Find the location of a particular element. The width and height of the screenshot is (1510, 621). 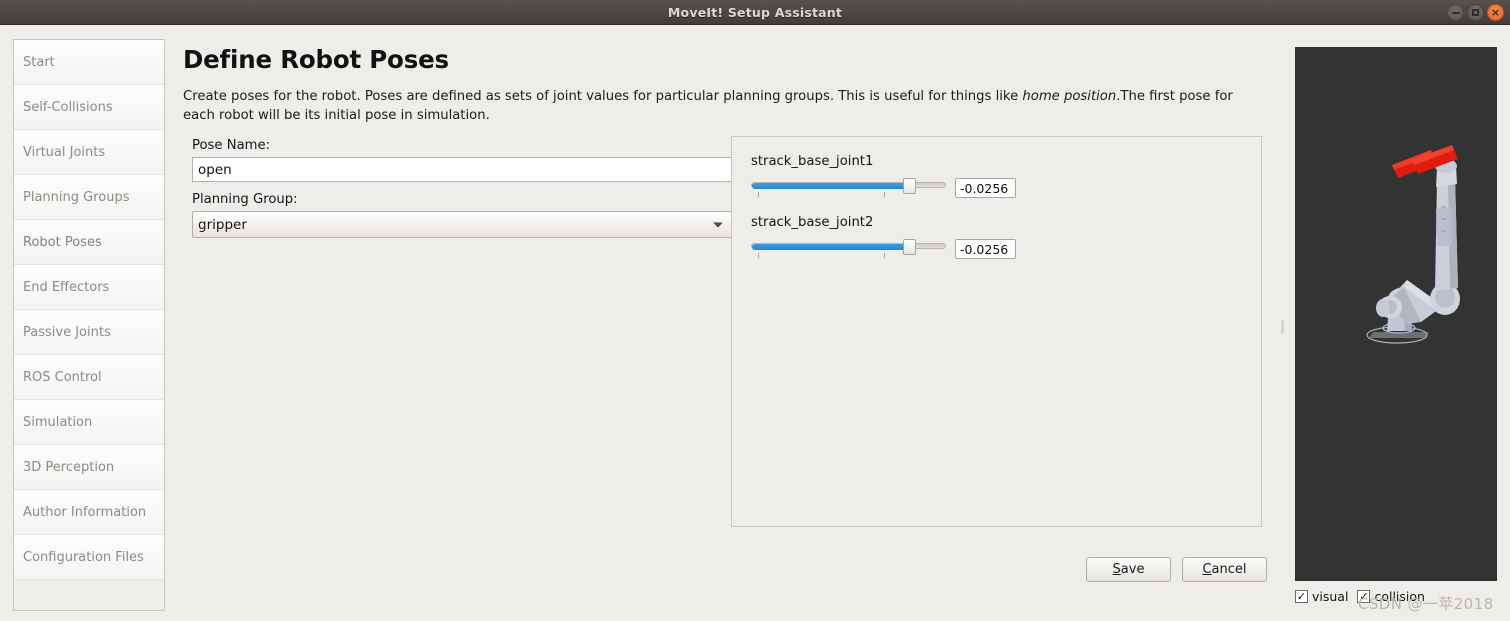

close-icon: × is located at coordinates (1495, 12).